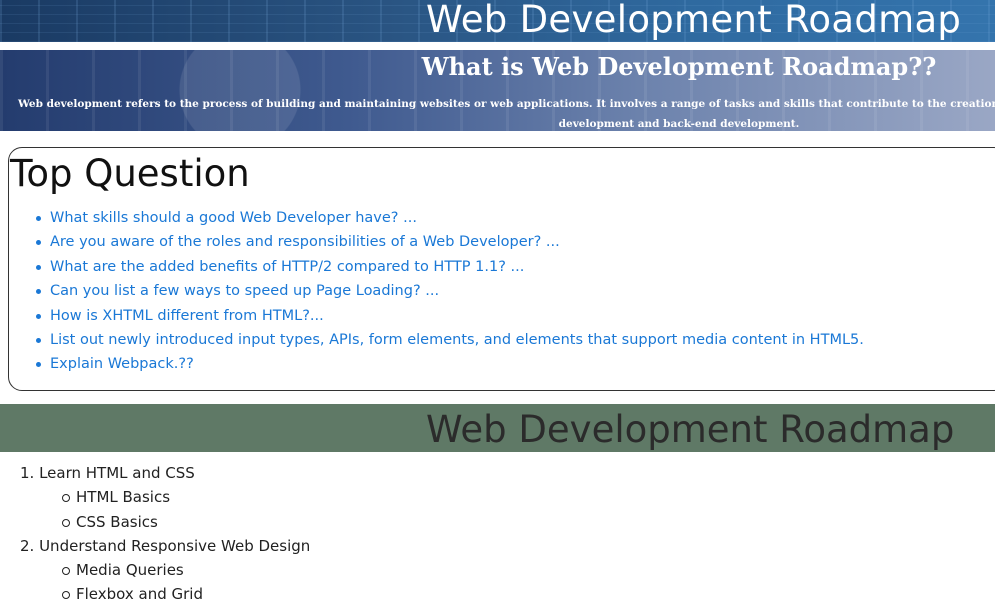 This screenshot has width=995, height=602. I want to click on roadmap-substep: CSS Basics, so click(186, 522).